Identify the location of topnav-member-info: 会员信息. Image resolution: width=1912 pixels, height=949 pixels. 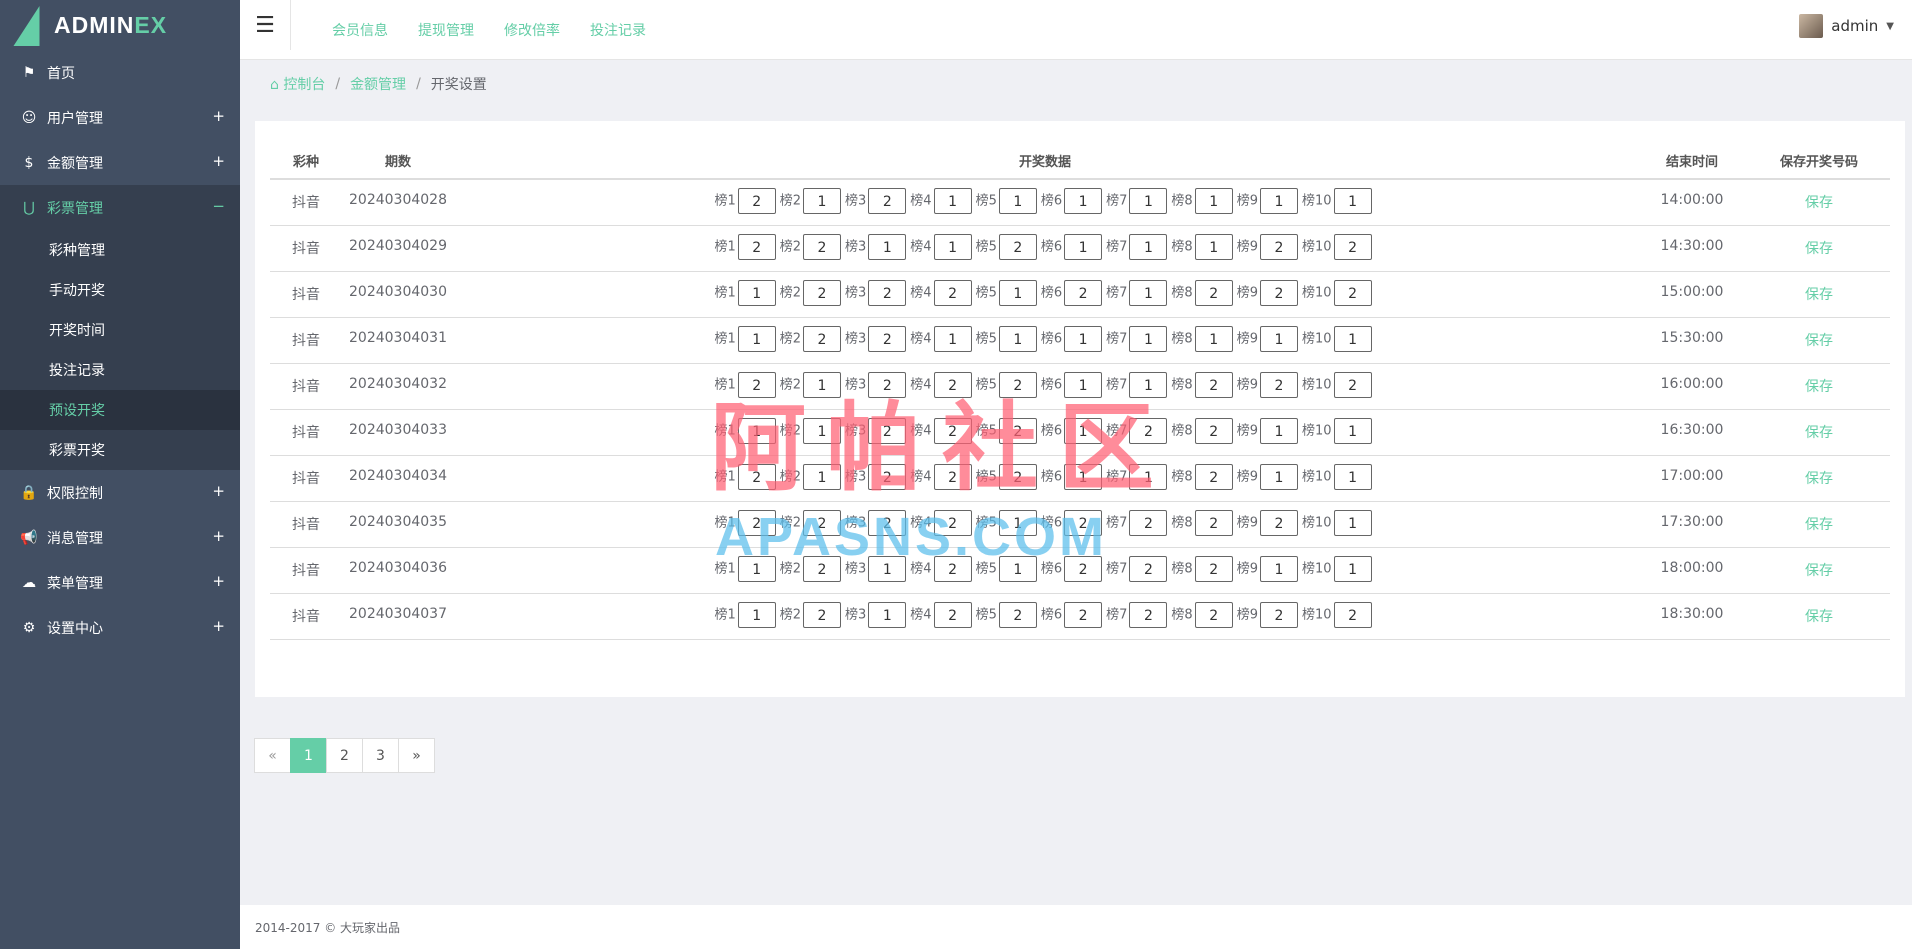
(360, 30).